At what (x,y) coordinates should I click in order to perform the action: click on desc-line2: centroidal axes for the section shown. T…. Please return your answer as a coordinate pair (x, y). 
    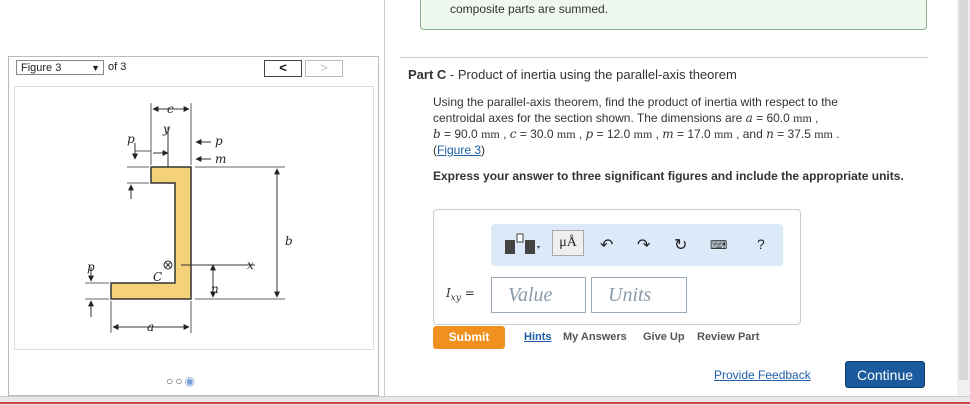
    Looking at the image, I should click on (588, 118).